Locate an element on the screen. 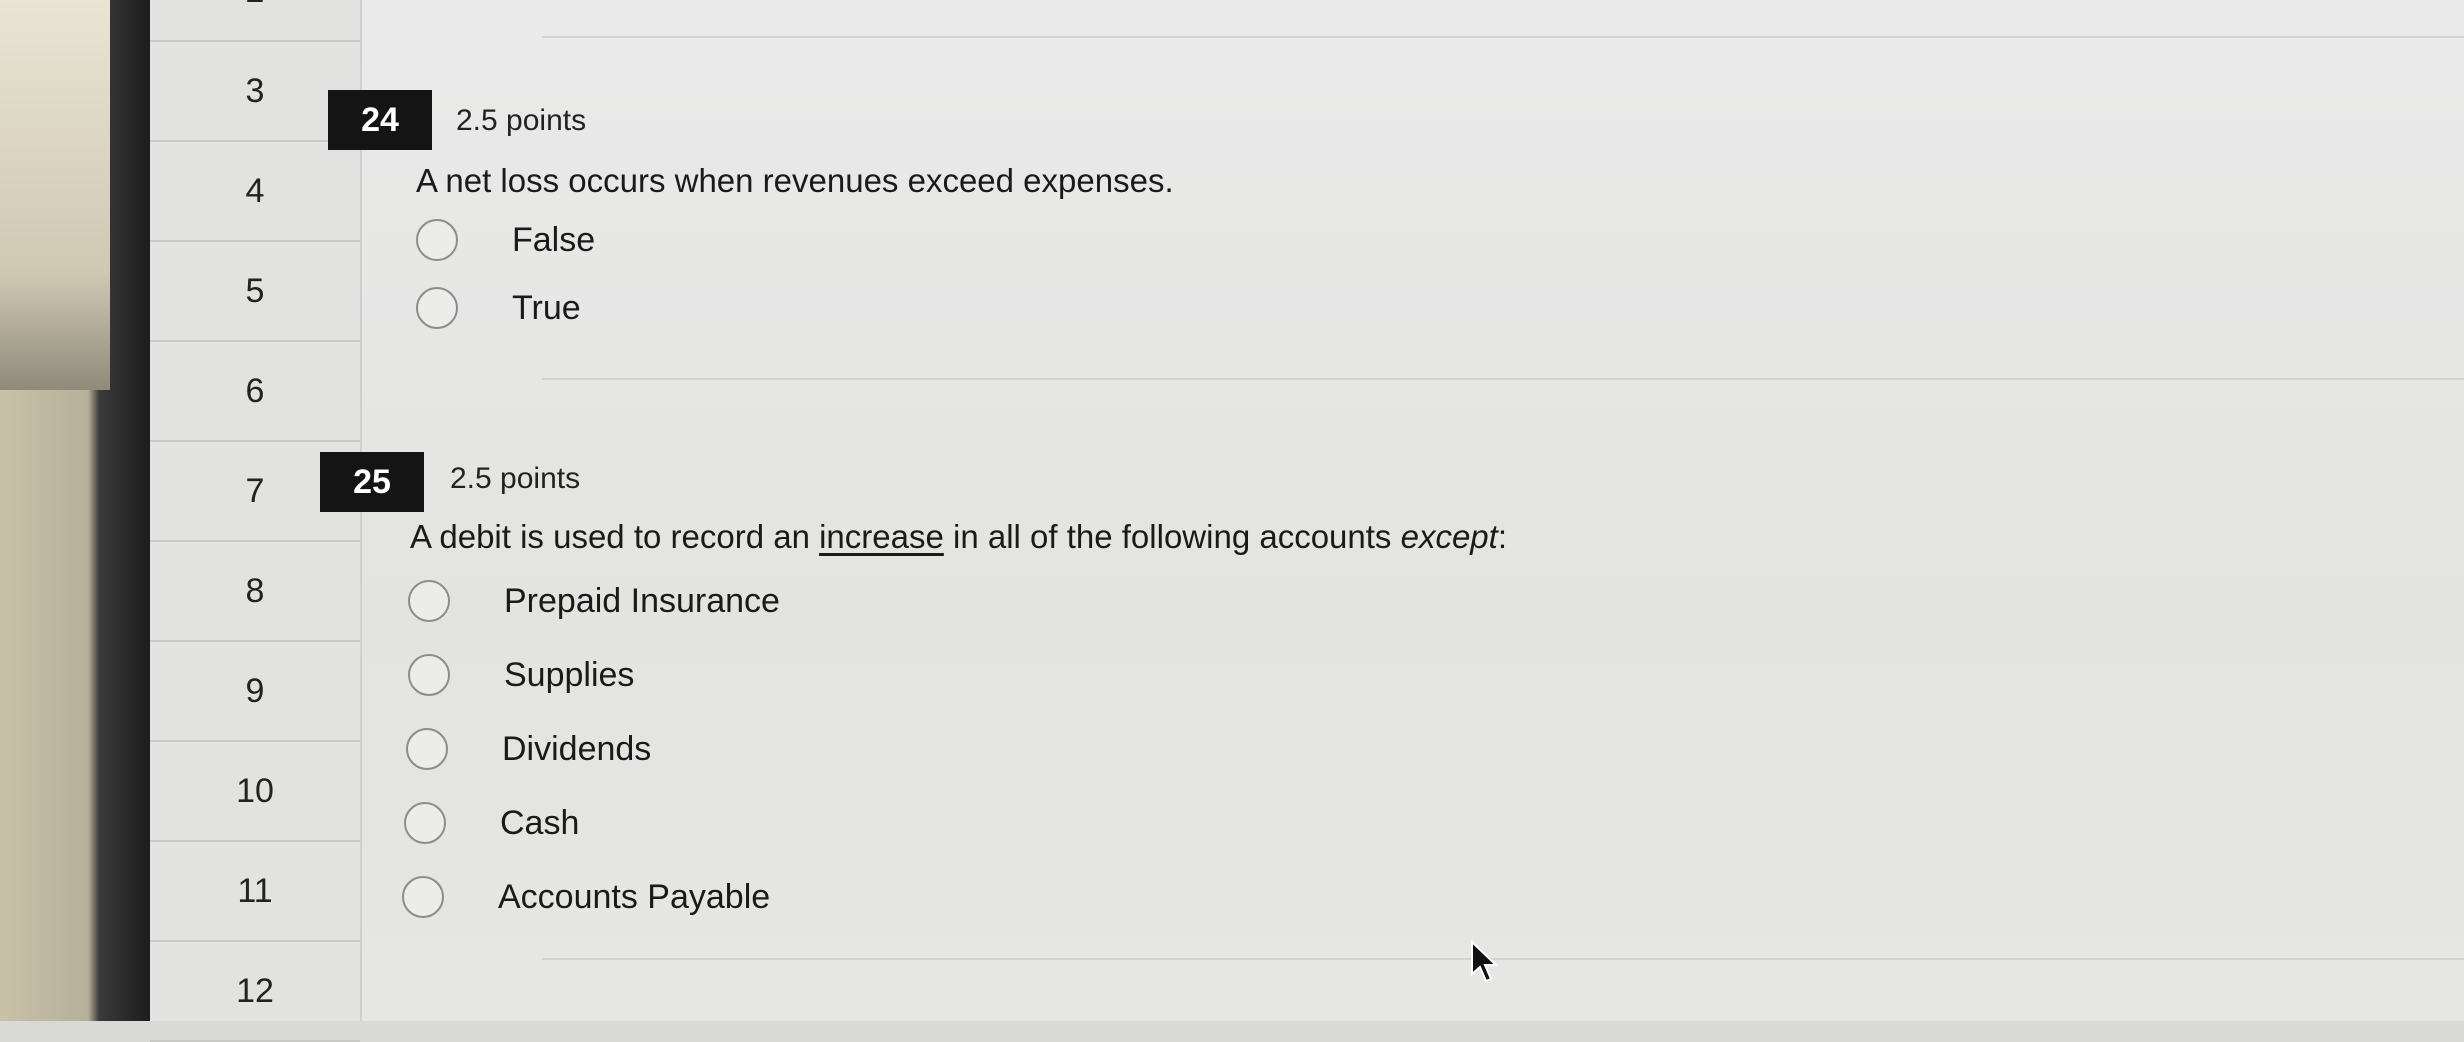 This screenshot has height=1042, width=2464. answer-option-label: True is located at coordinates (546, 307).